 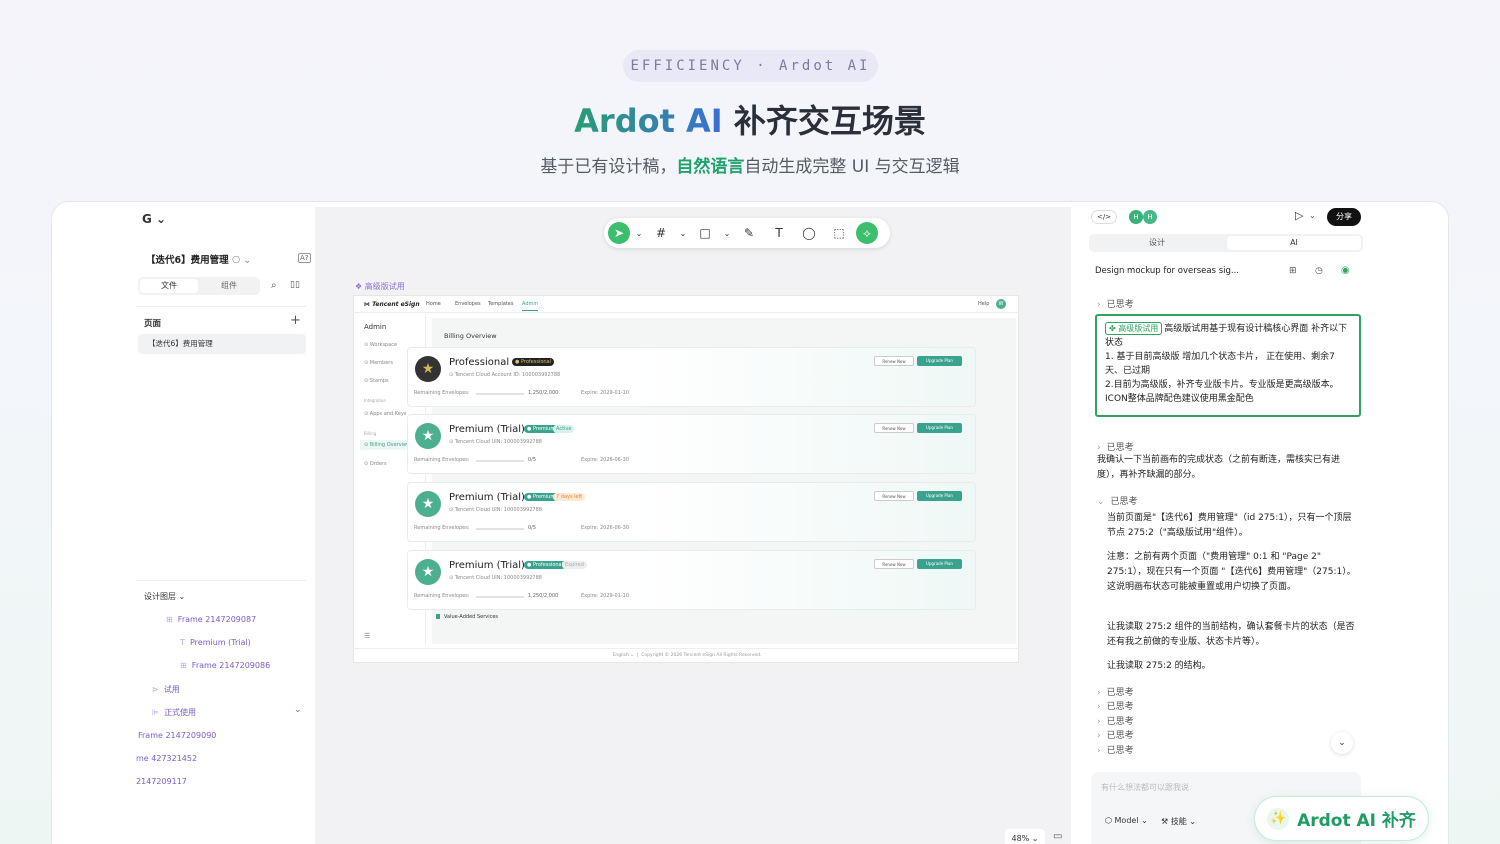 I want to click on layer-item: ⊫ 正式使用, so click(x=174, y=712).